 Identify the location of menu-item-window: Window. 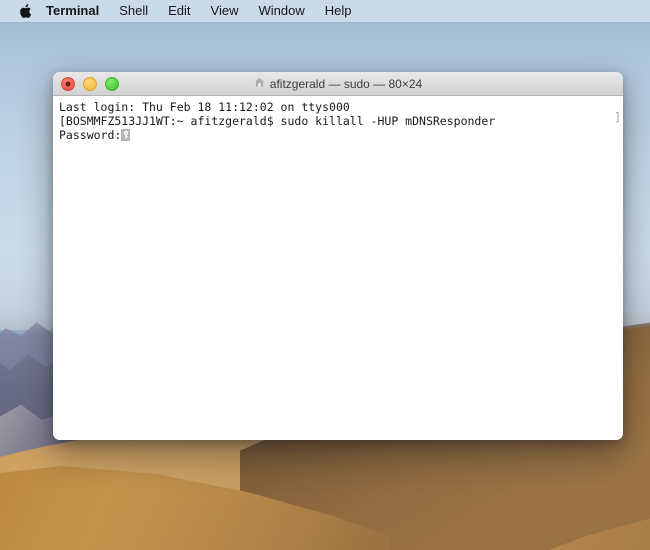
(282, 11).